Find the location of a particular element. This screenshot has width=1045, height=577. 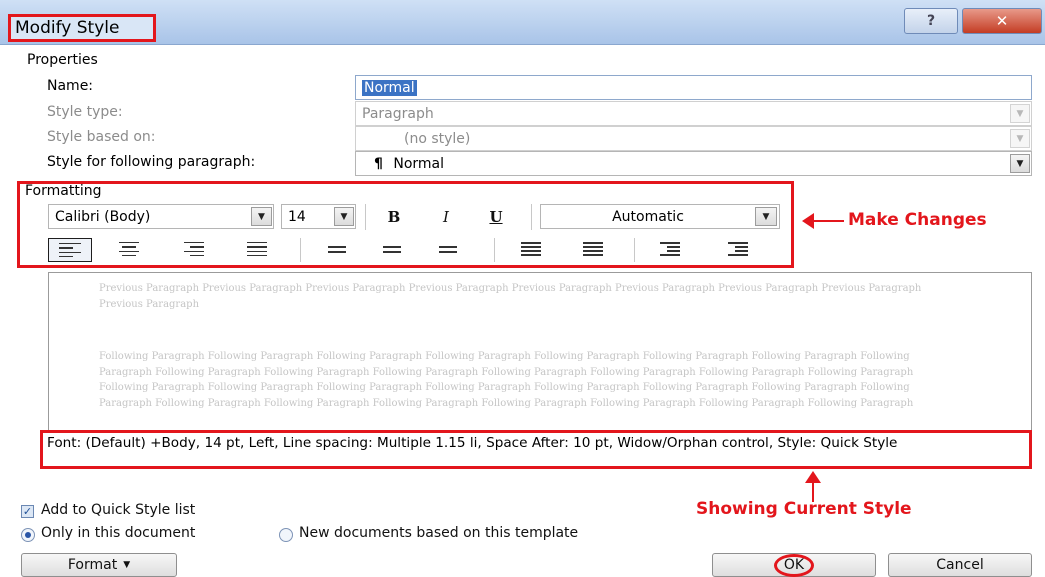

pilcrow-icon: ¶ is located at coordinates (378, 164).